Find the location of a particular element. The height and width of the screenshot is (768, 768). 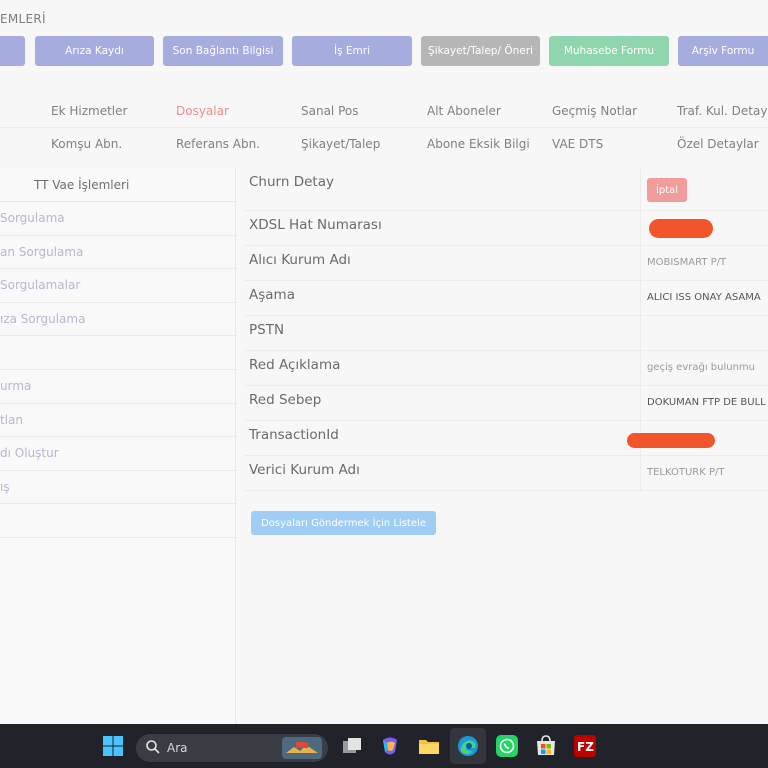

detail-label: PSTN is located at coordinates (267, 330).